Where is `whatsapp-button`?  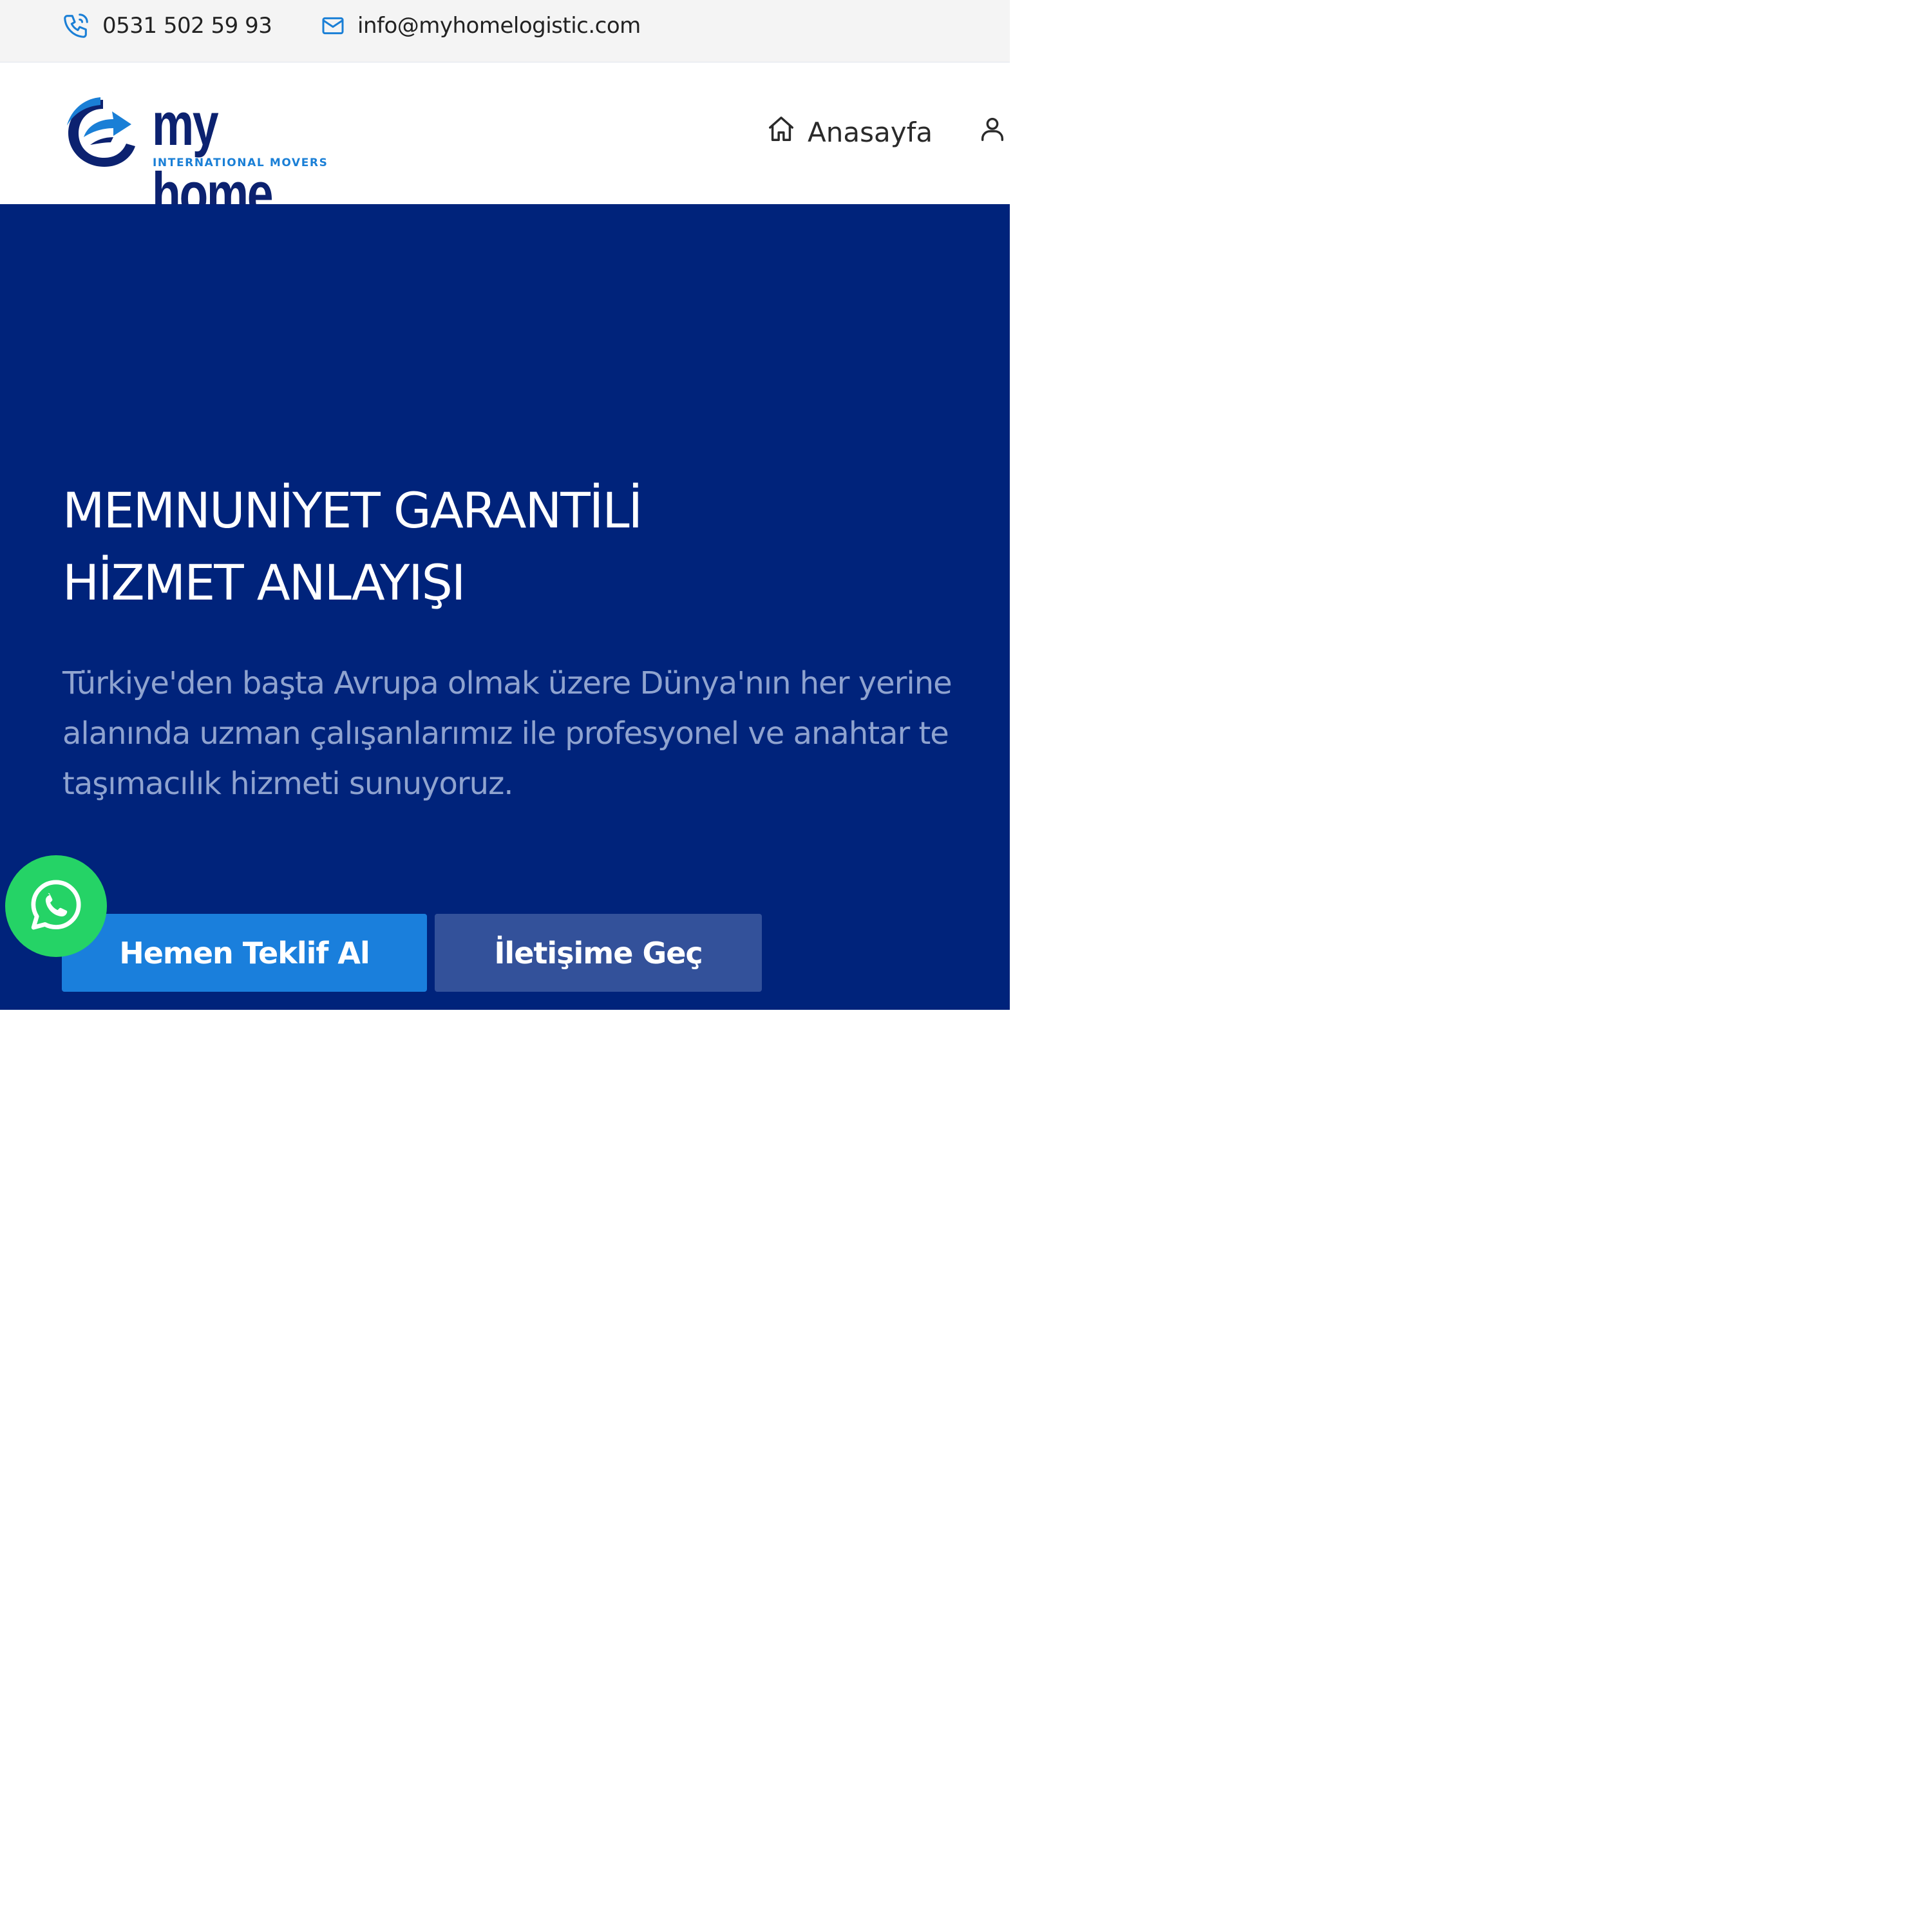 whatsapp-button is located at coordinates (56, 906).